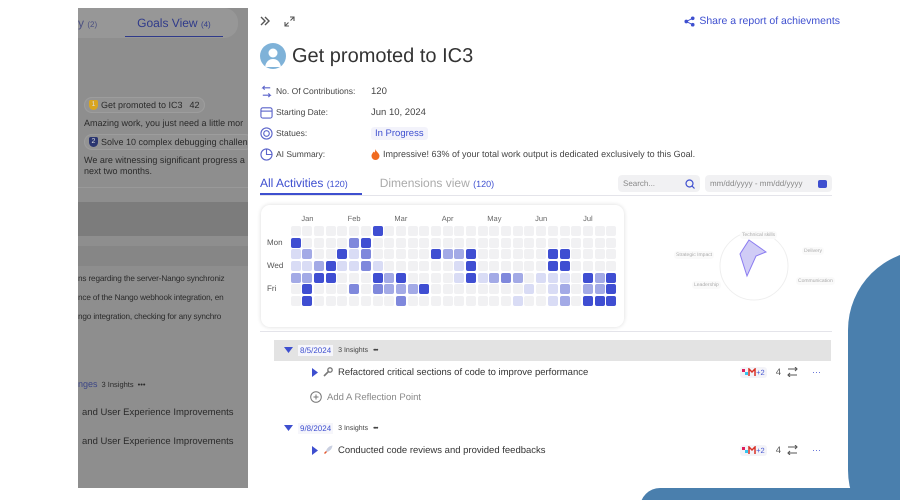  Describe the element at coordinates (443, 183) in the screenshot. I see `view-tab: Dimensions view (120)` at that location.